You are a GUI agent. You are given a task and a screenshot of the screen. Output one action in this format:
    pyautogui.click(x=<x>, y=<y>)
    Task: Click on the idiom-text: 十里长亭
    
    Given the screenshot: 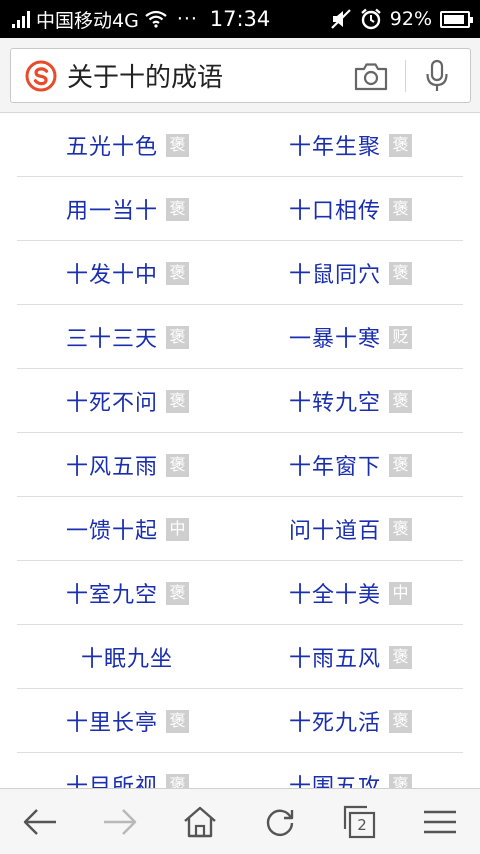 What is the action you would take?
    pyautogui.click(x=112, y=721)
    